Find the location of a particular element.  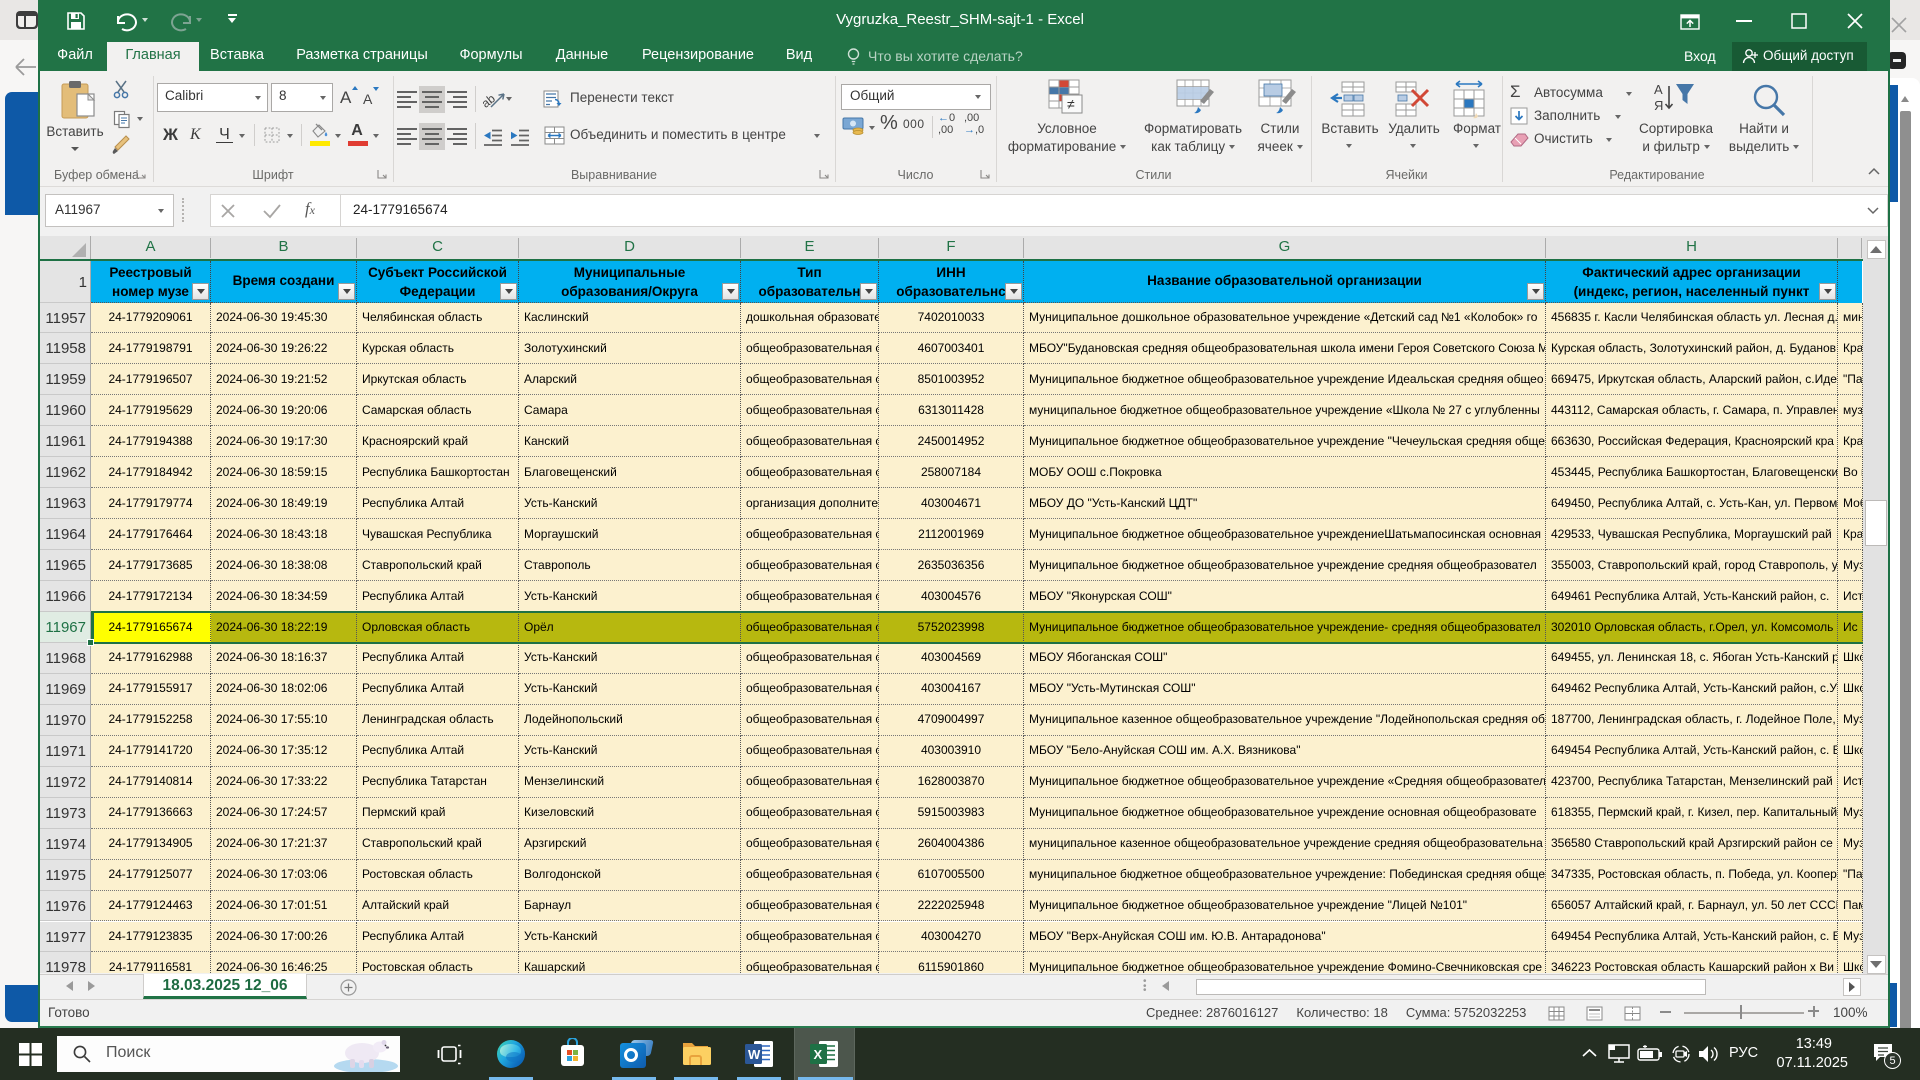

svg-text: W is located at coordinates (754, 1054).